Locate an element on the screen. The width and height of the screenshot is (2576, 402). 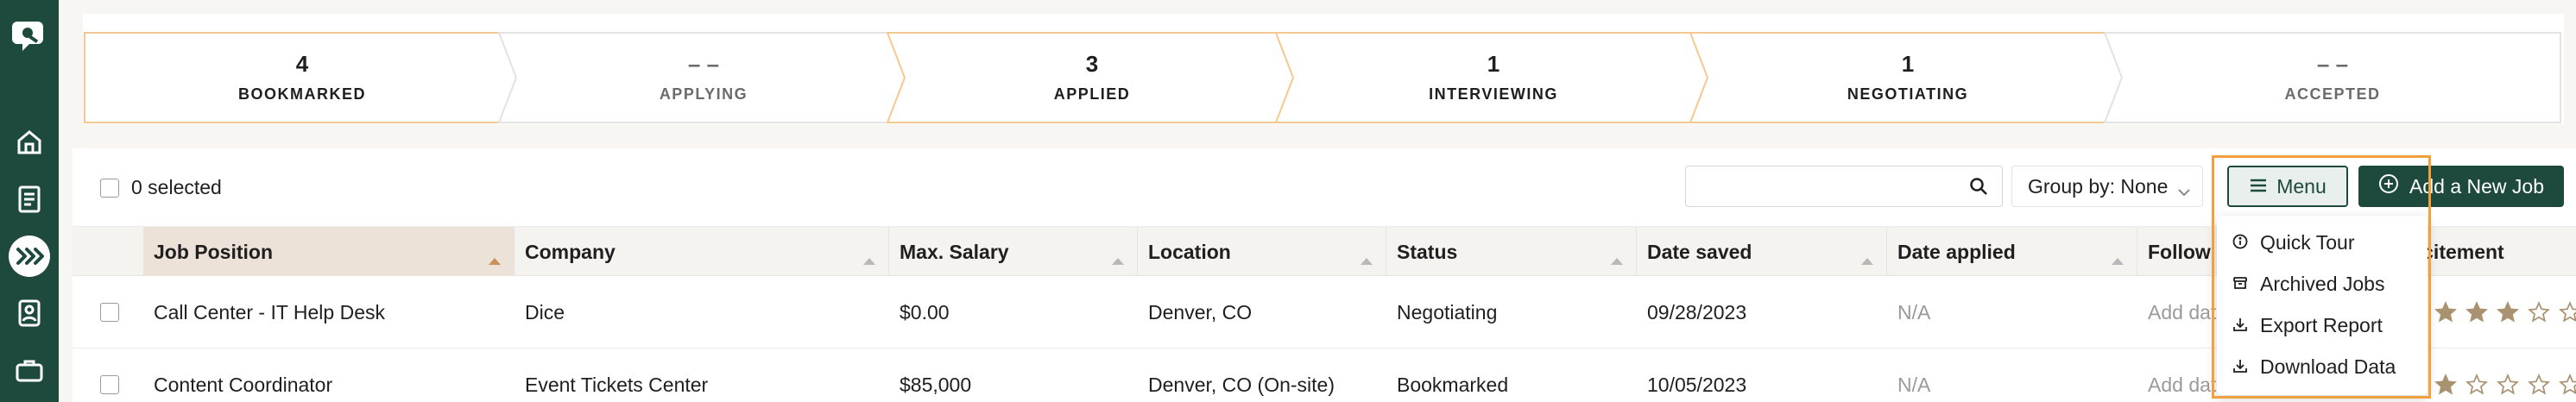
stage-label: INTERVIEWING is located at coordinates (1493, 94).